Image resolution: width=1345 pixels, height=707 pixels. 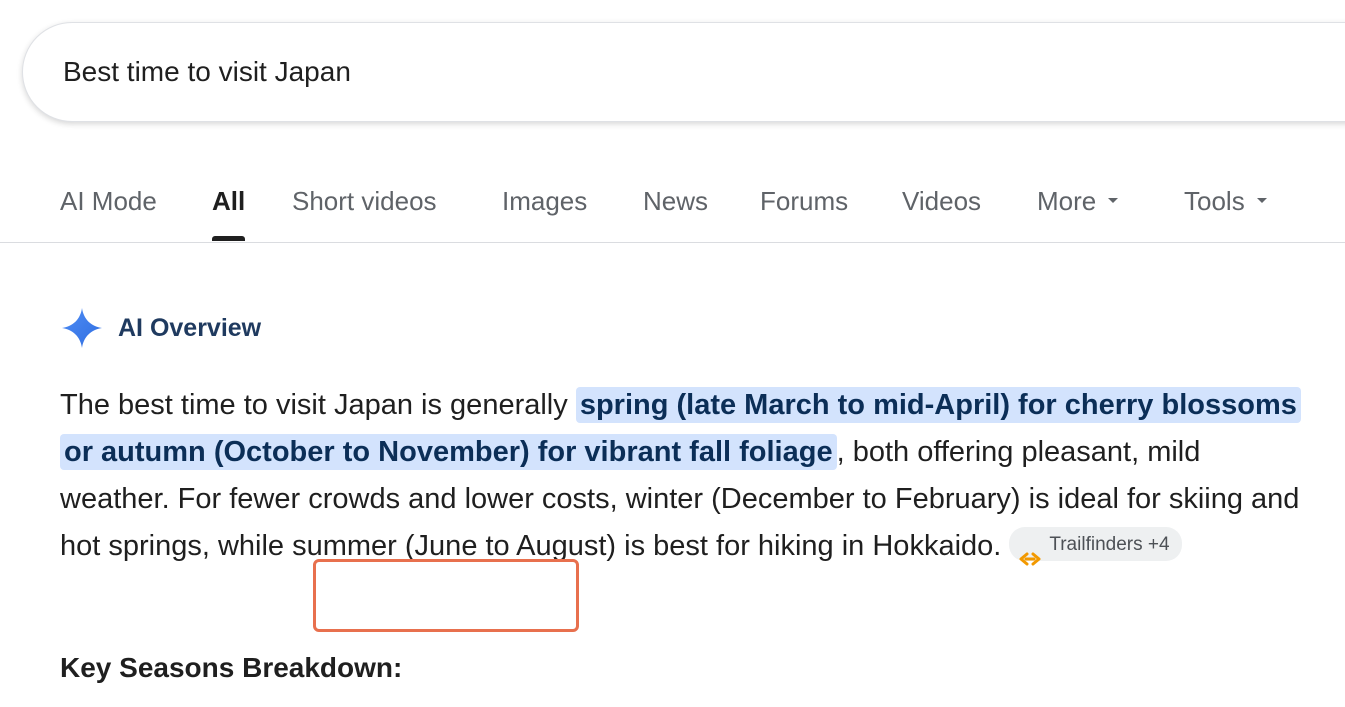 I want to click on tab-short-videos: Short videos, so click(x=364, y=201).